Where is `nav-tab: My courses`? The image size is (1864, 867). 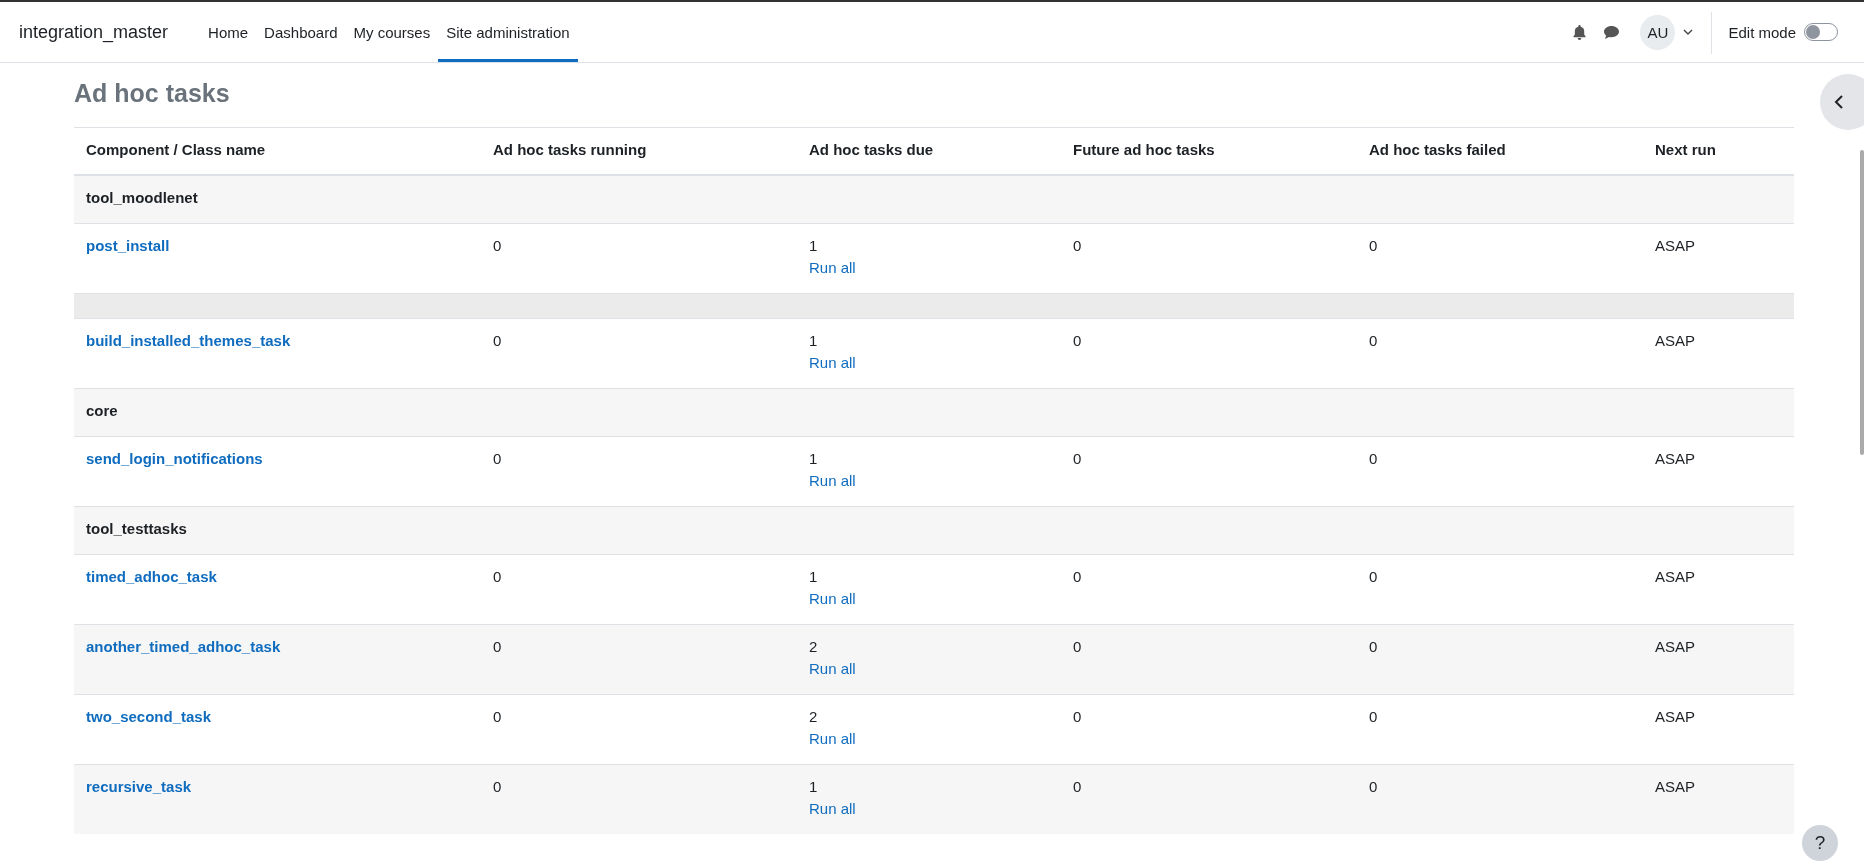
nav-tab: My courses is located at coordinates (392, 33).